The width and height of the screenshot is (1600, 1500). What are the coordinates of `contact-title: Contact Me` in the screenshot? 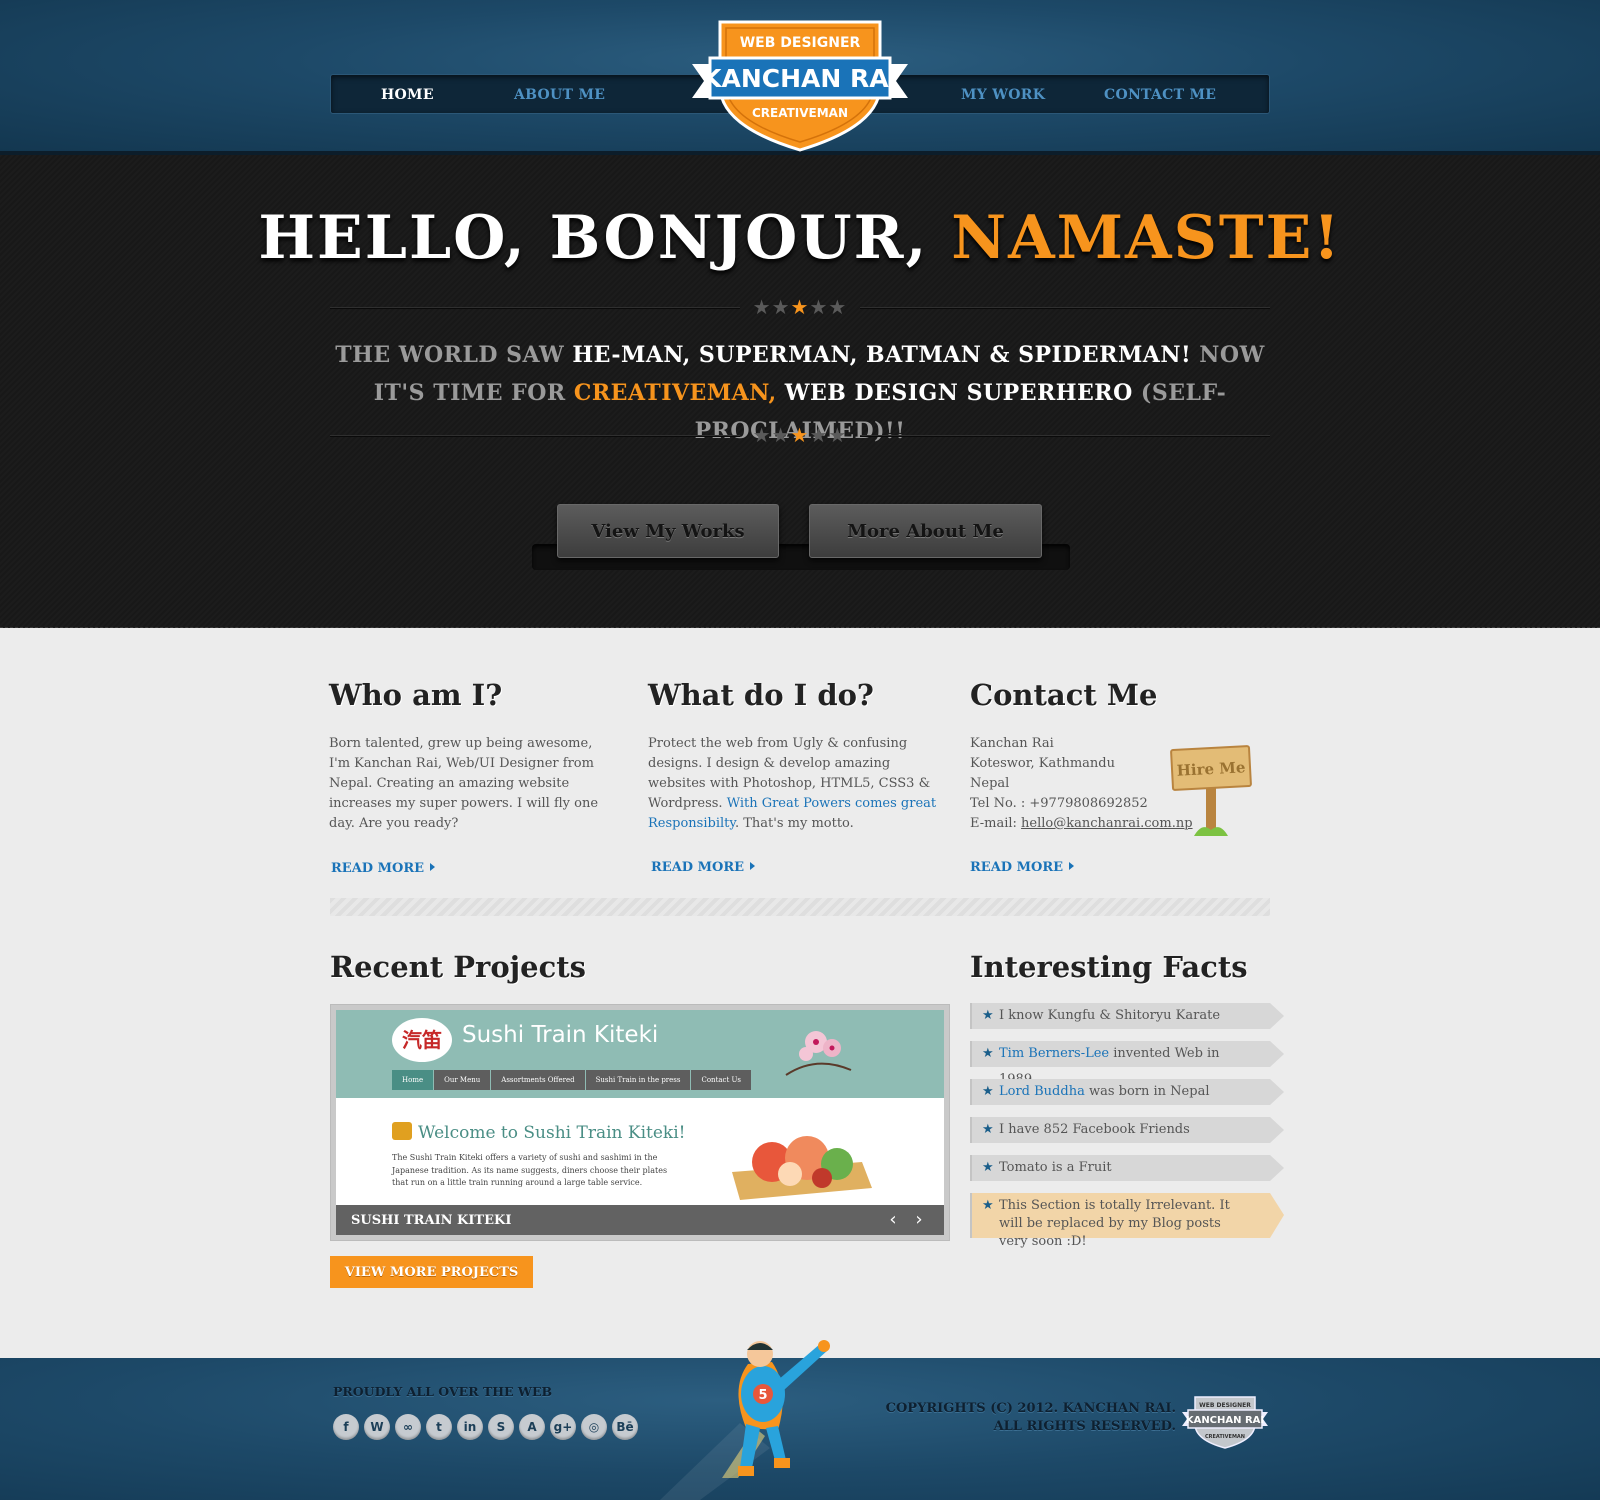 It's located at (1064, 695).